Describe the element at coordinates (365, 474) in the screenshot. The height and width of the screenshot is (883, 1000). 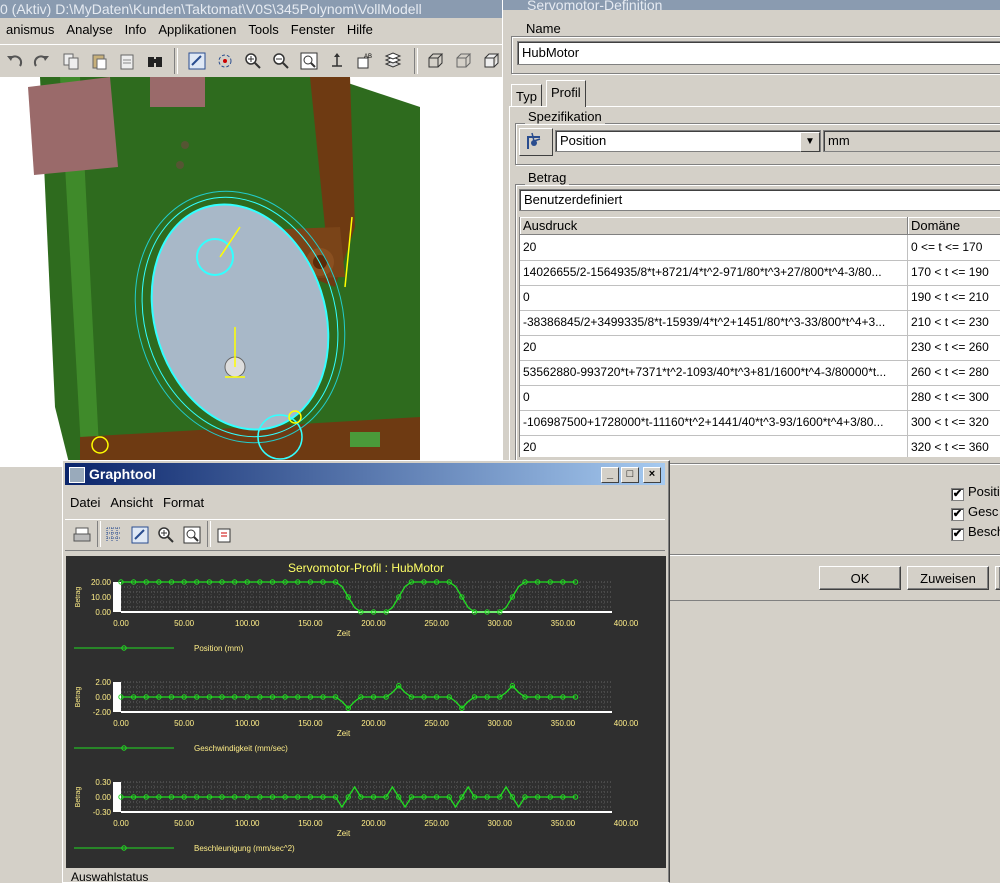
I see `graphtool-titlebar: Graphtool _ □ ×` at that location.